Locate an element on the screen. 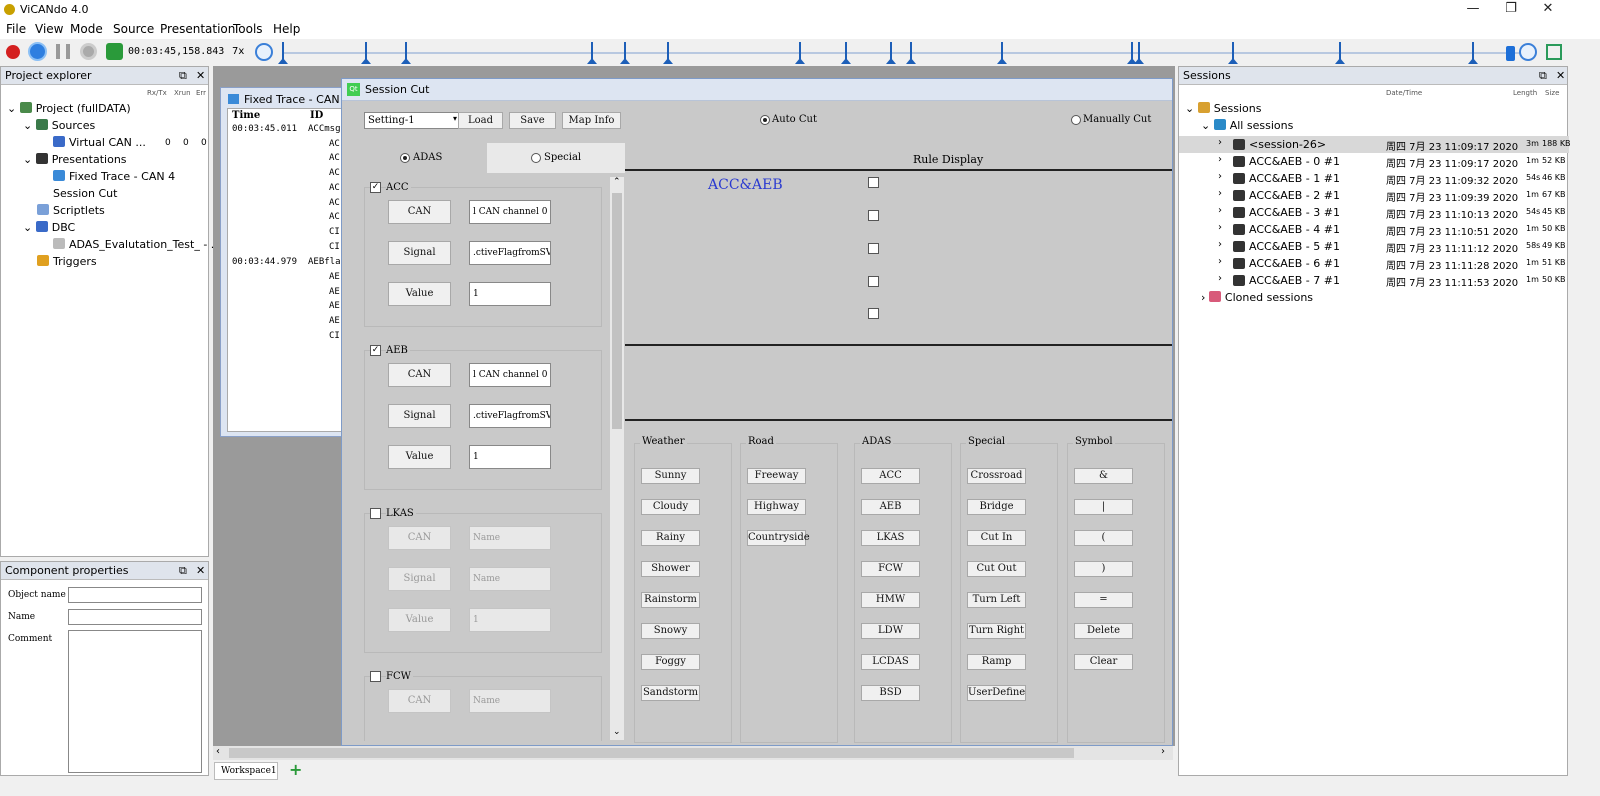 The width and height of the screenshot is (1600, 796). fit-view-icon is located at coordinates (1554, 52).